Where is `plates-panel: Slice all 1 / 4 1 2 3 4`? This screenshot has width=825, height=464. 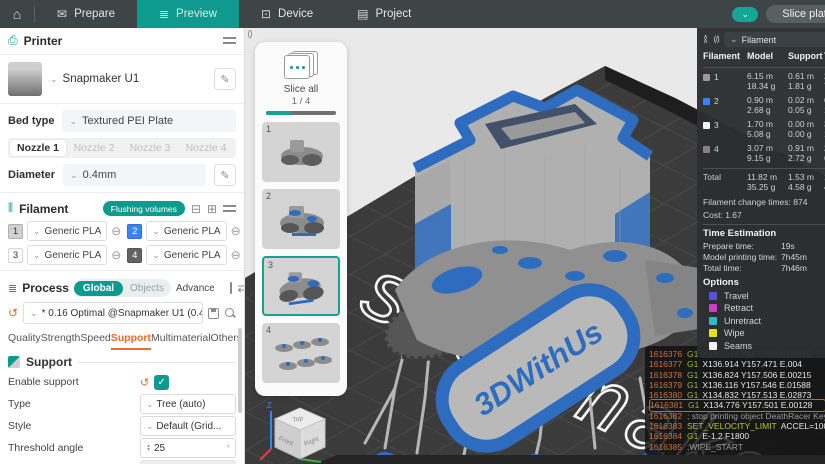 plates-panel: Slice all 1 / 4 1 2 3 4 is located at coordinates (301, 219).